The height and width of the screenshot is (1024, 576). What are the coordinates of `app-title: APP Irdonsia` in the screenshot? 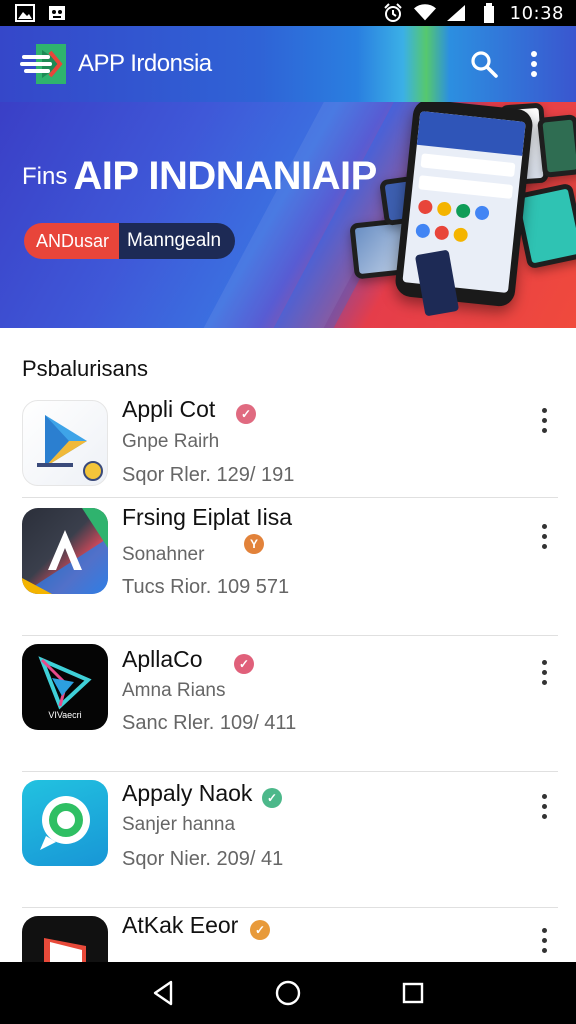 It's located at (145, 63).